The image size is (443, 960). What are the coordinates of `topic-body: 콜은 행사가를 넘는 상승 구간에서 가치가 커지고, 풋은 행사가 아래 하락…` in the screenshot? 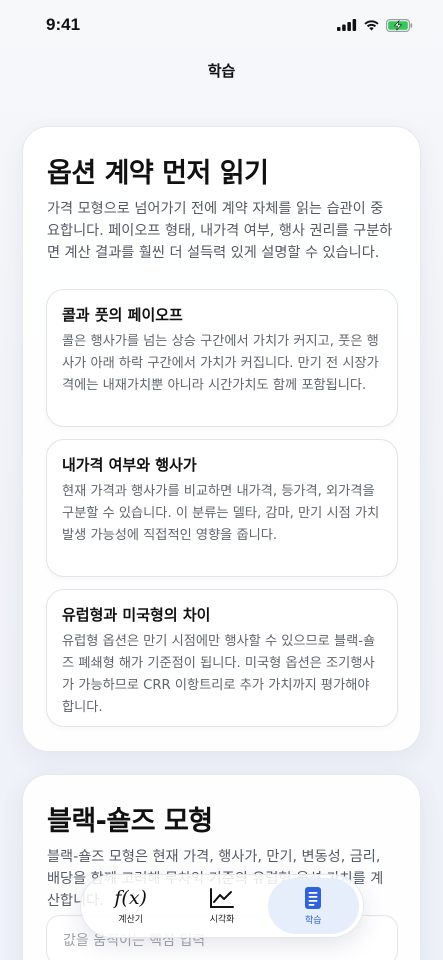 It's located at (220, 363).